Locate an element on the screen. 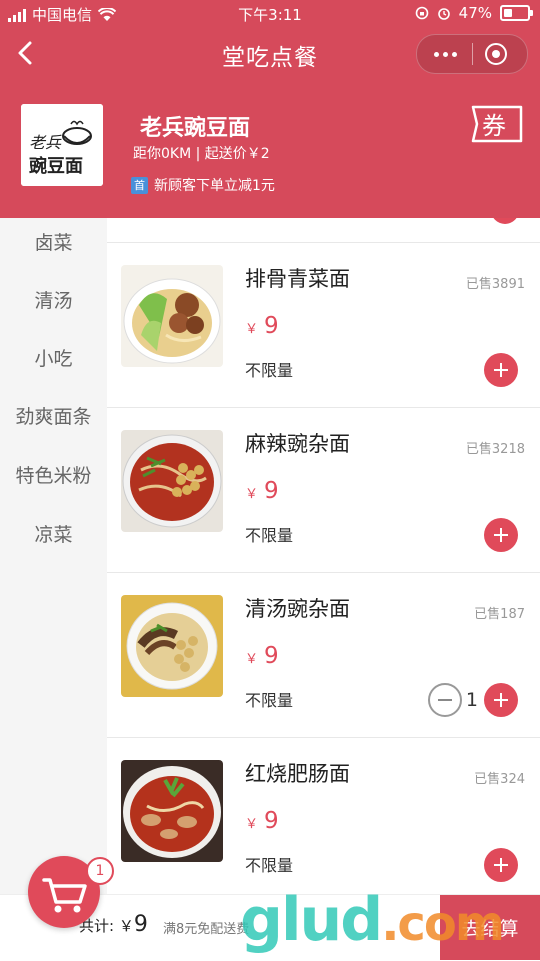  coupon-label: 券 is located at coordinates (494, 126).